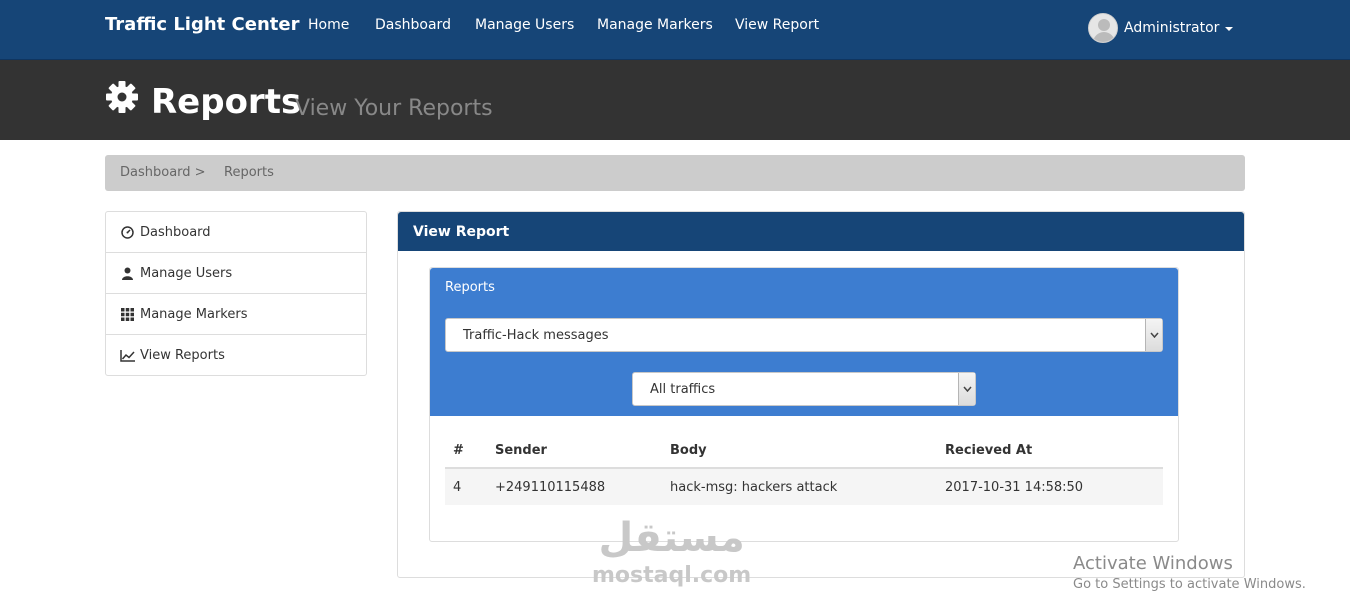 Image resolution: width=1350 pixels, height=612 pixels. What do you see at coordinates (655, 25) in the screenshot?
I see `nav-manage-markers: Manage Markers` at bounding box center [655, 25].